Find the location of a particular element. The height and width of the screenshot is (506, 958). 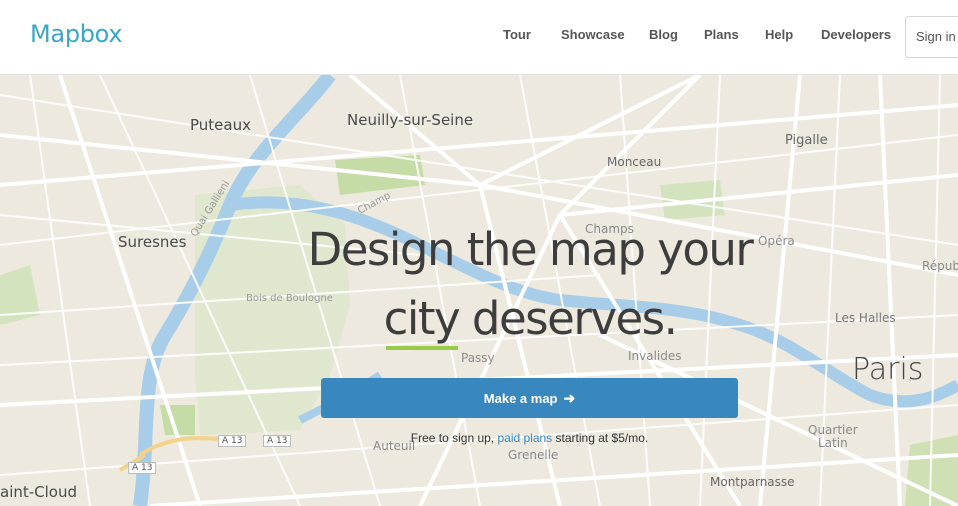

hero-headline-line1: Design the map your is located at coordinates (530, 249).